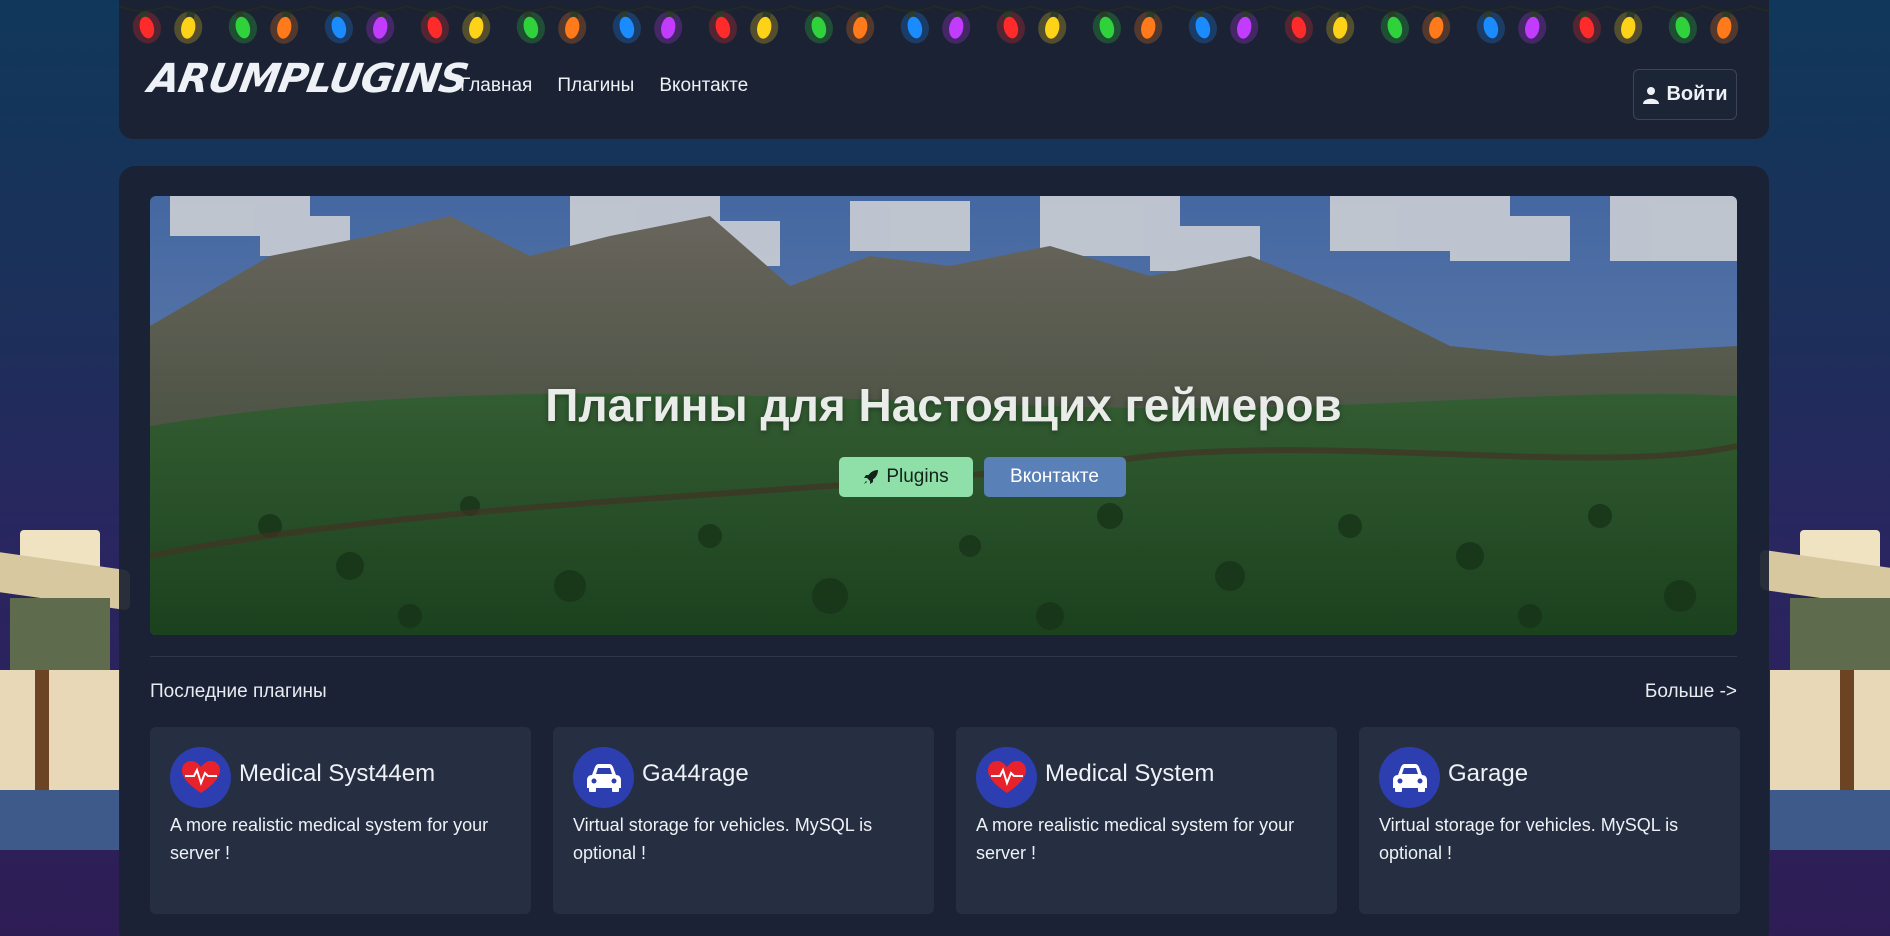  What do you see at coordinates (703, 86) in the screenshot?
I see `nav-link-vk: Вконтакте` at bounding box center [703, 86].